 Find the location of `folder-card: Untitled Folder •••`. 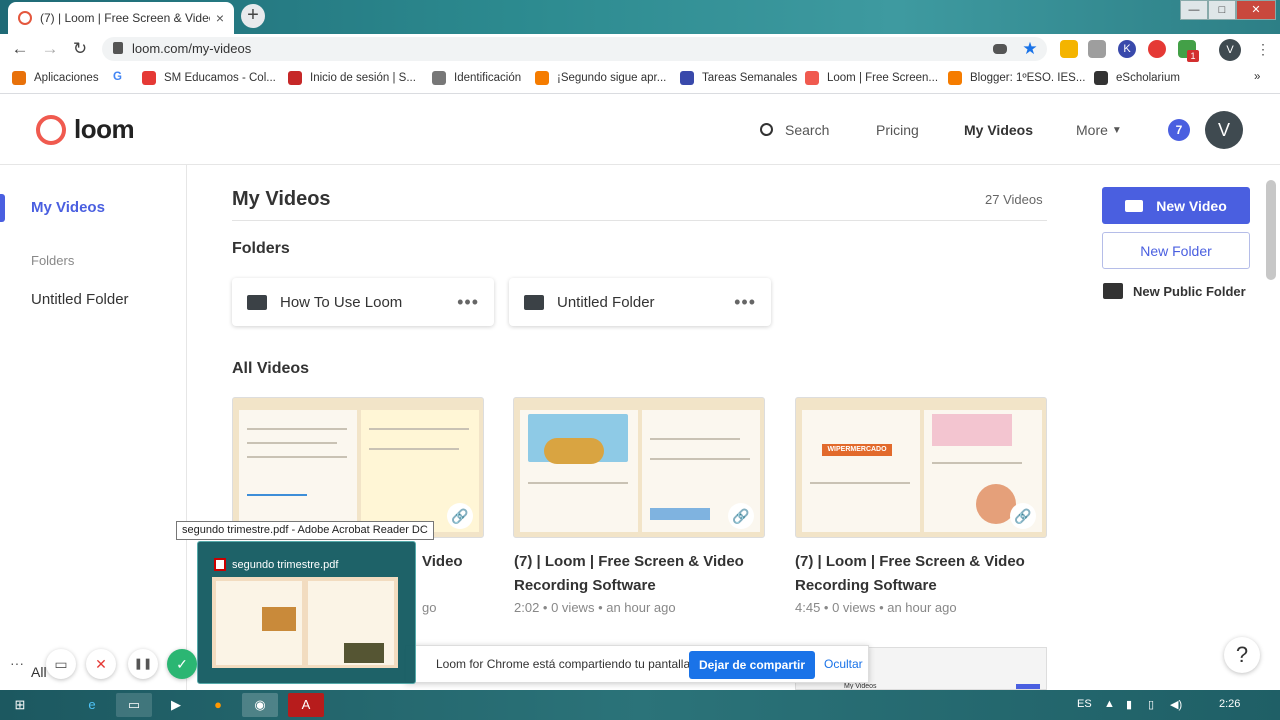

folder-card: Untitled Folder ••• is located at coordinates (640, 302).